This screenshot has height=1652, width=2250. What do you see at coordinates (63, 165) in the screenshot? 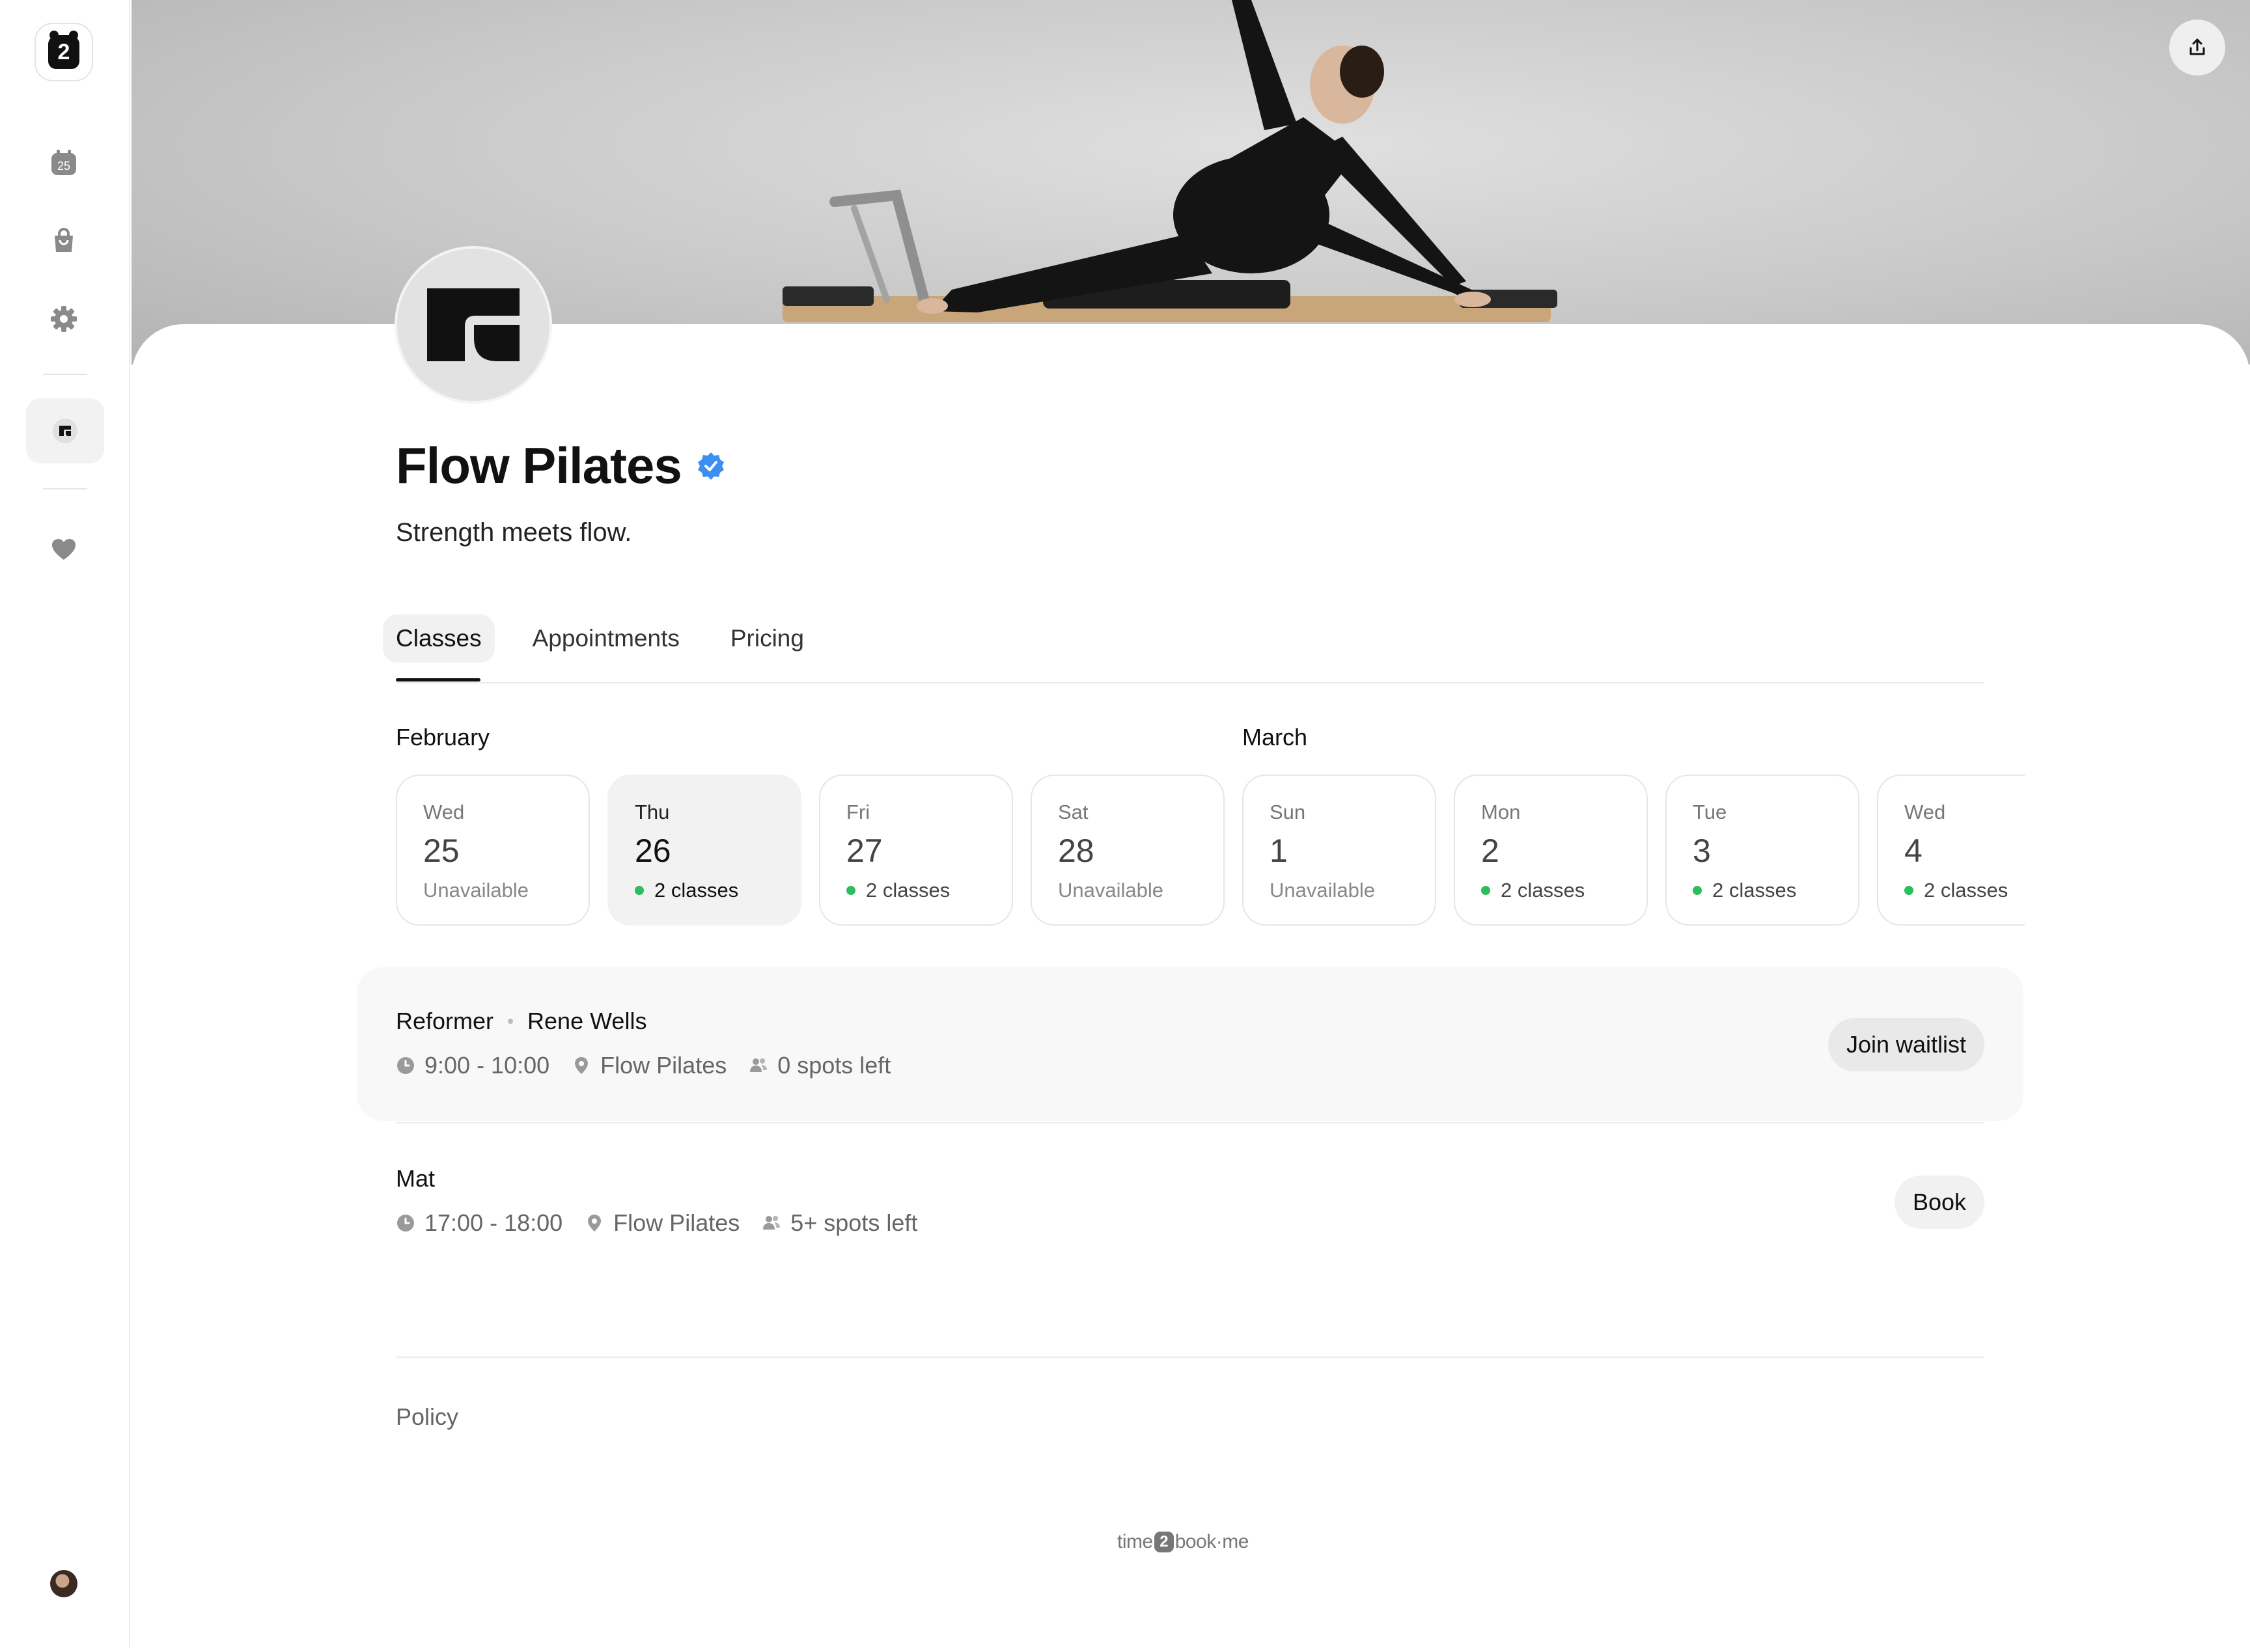
I see `calendar-day-number: 25` at bounding box center [63, 165].